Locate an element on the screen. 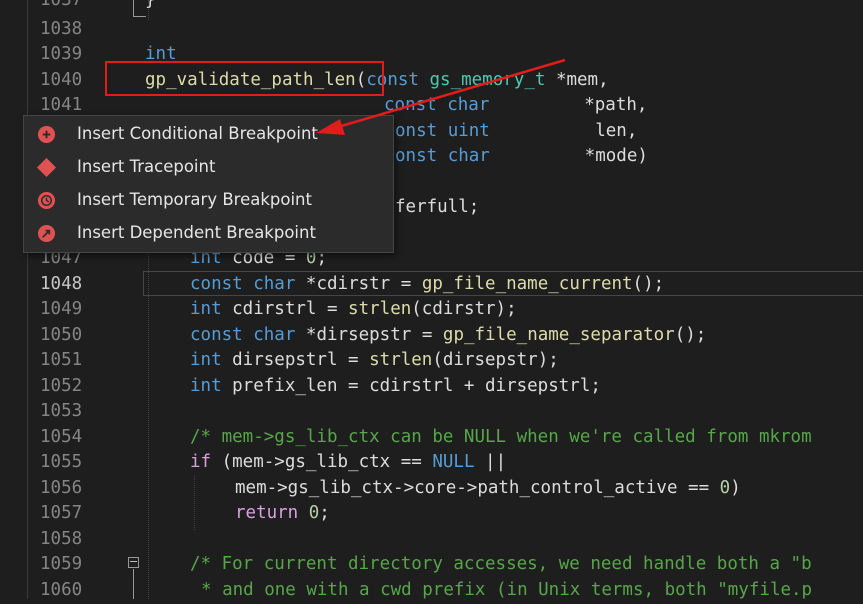  code-line: onst uint len, is located at coordinates (516, 132).